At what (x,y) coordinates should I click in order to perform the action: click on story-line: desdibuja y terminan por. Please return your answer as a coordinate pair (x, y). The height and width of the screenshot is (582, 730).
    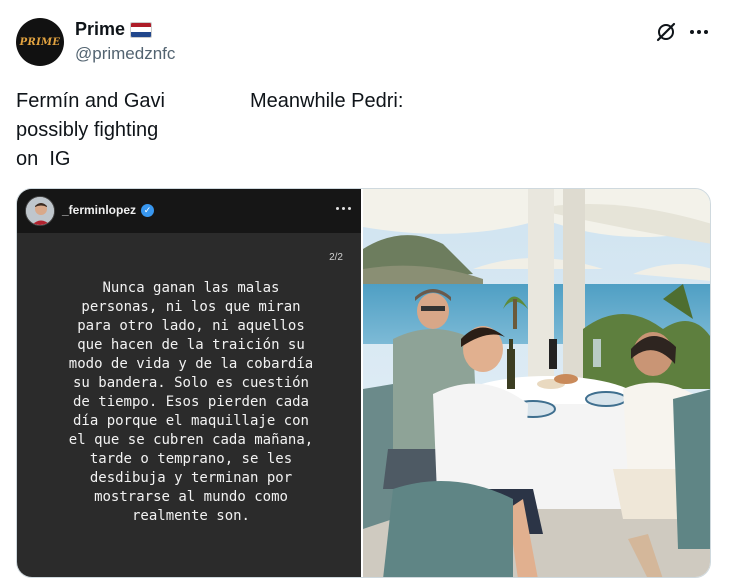
    Looking at the image, I should click on (191, 478).